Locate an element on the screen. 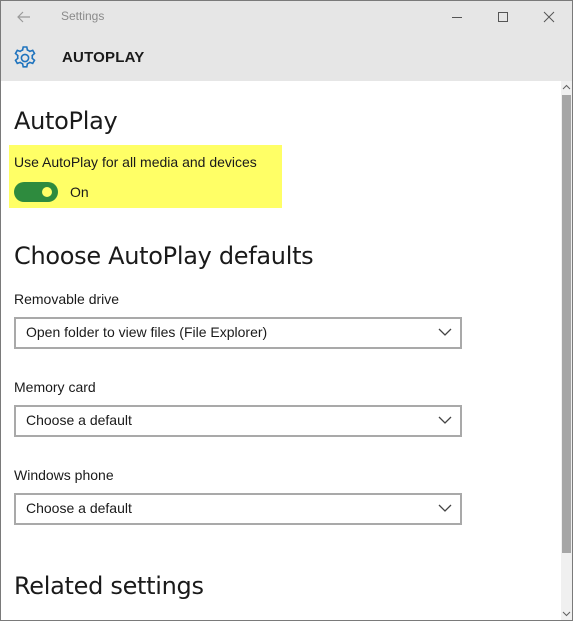 The height and width of the screenshot is (621, 573). autoplay-toggle-label: Use AutoPlay for all media and devices is located at coordinates (135, 162).